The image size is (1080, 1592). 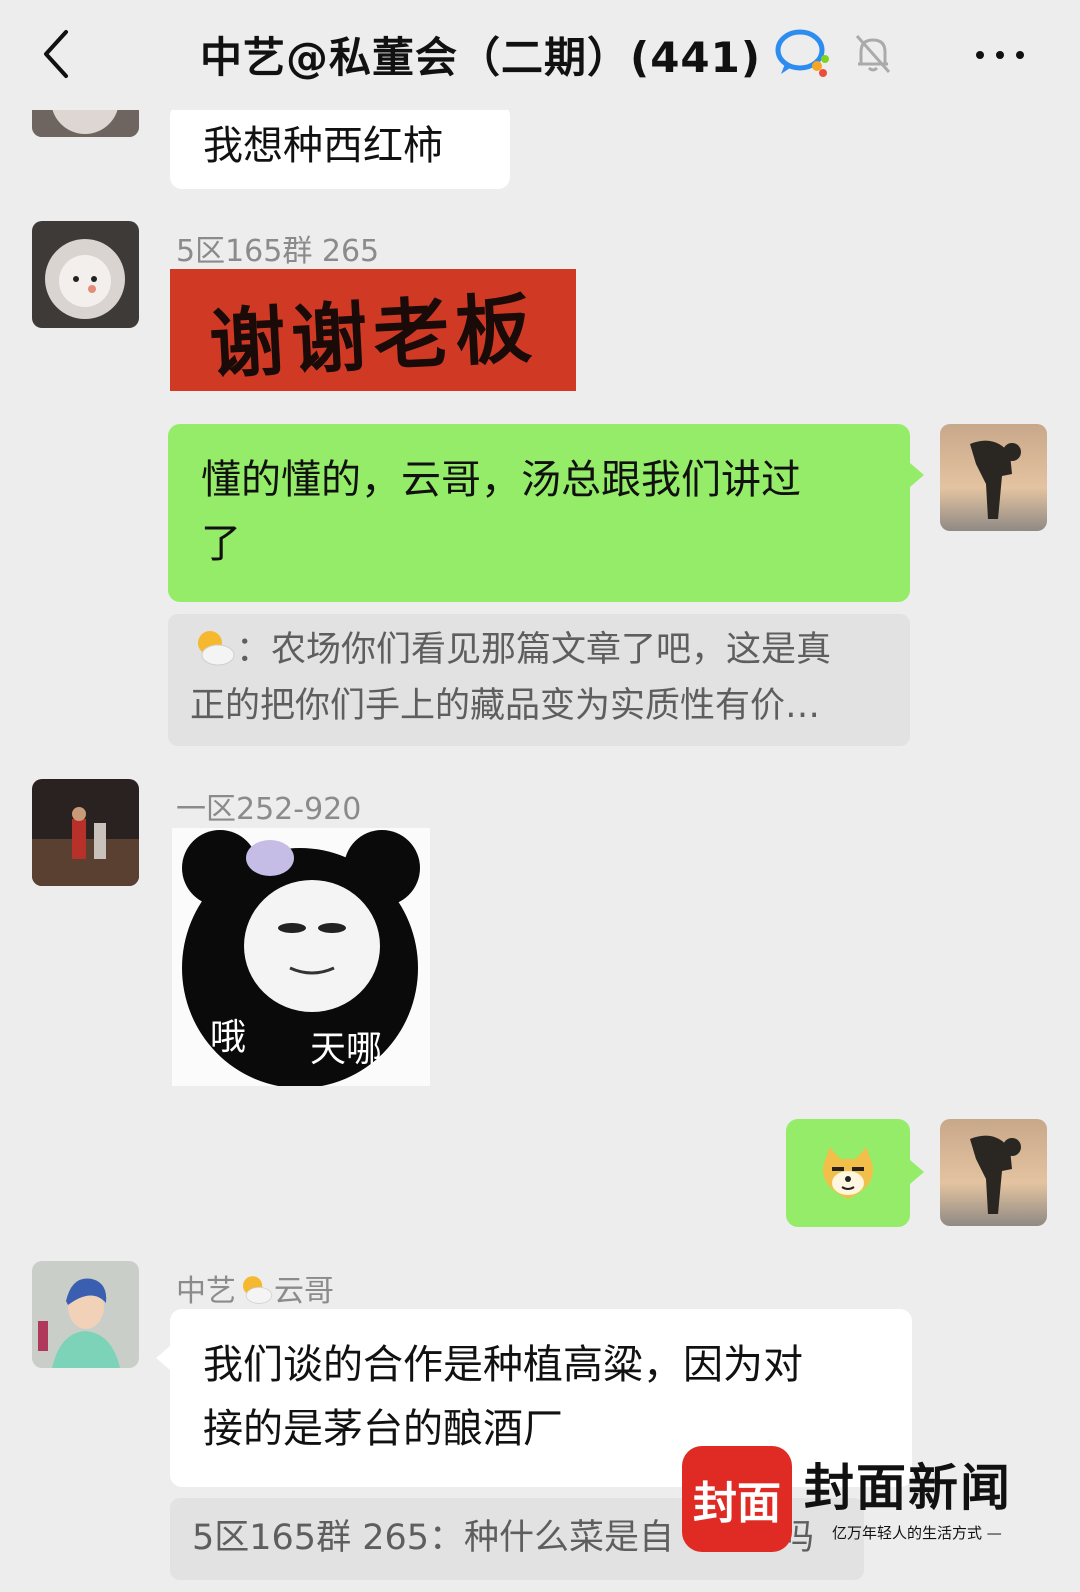 I want to click on sender-name: 一区252-920, so click(x=269, y=809).